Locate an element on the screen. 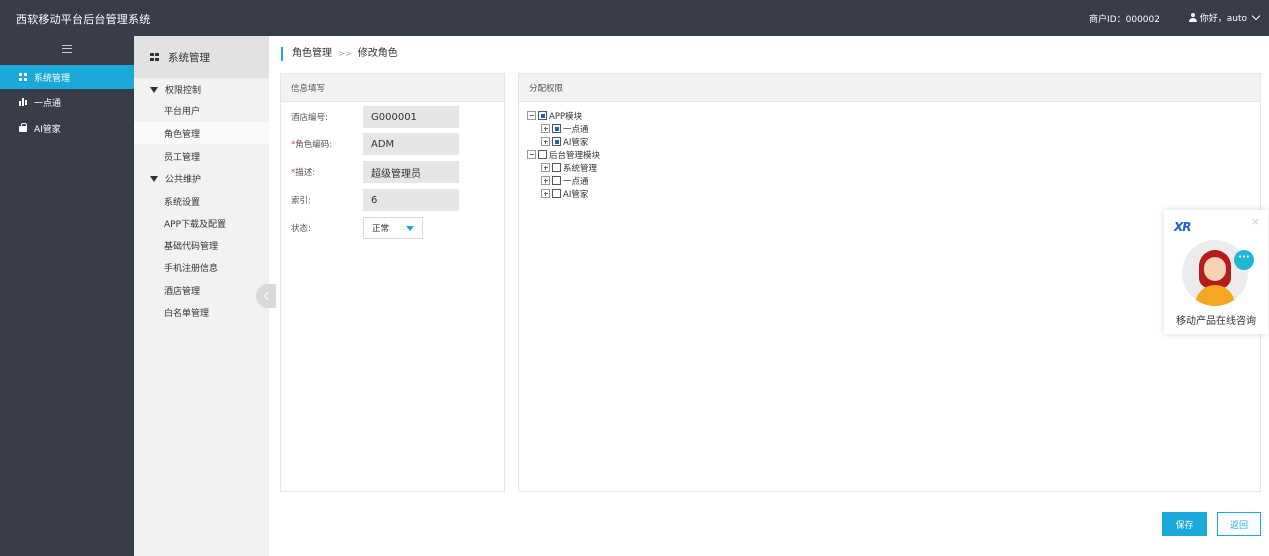  index-row: 索引: 6 is located at coordinates (393, 200).